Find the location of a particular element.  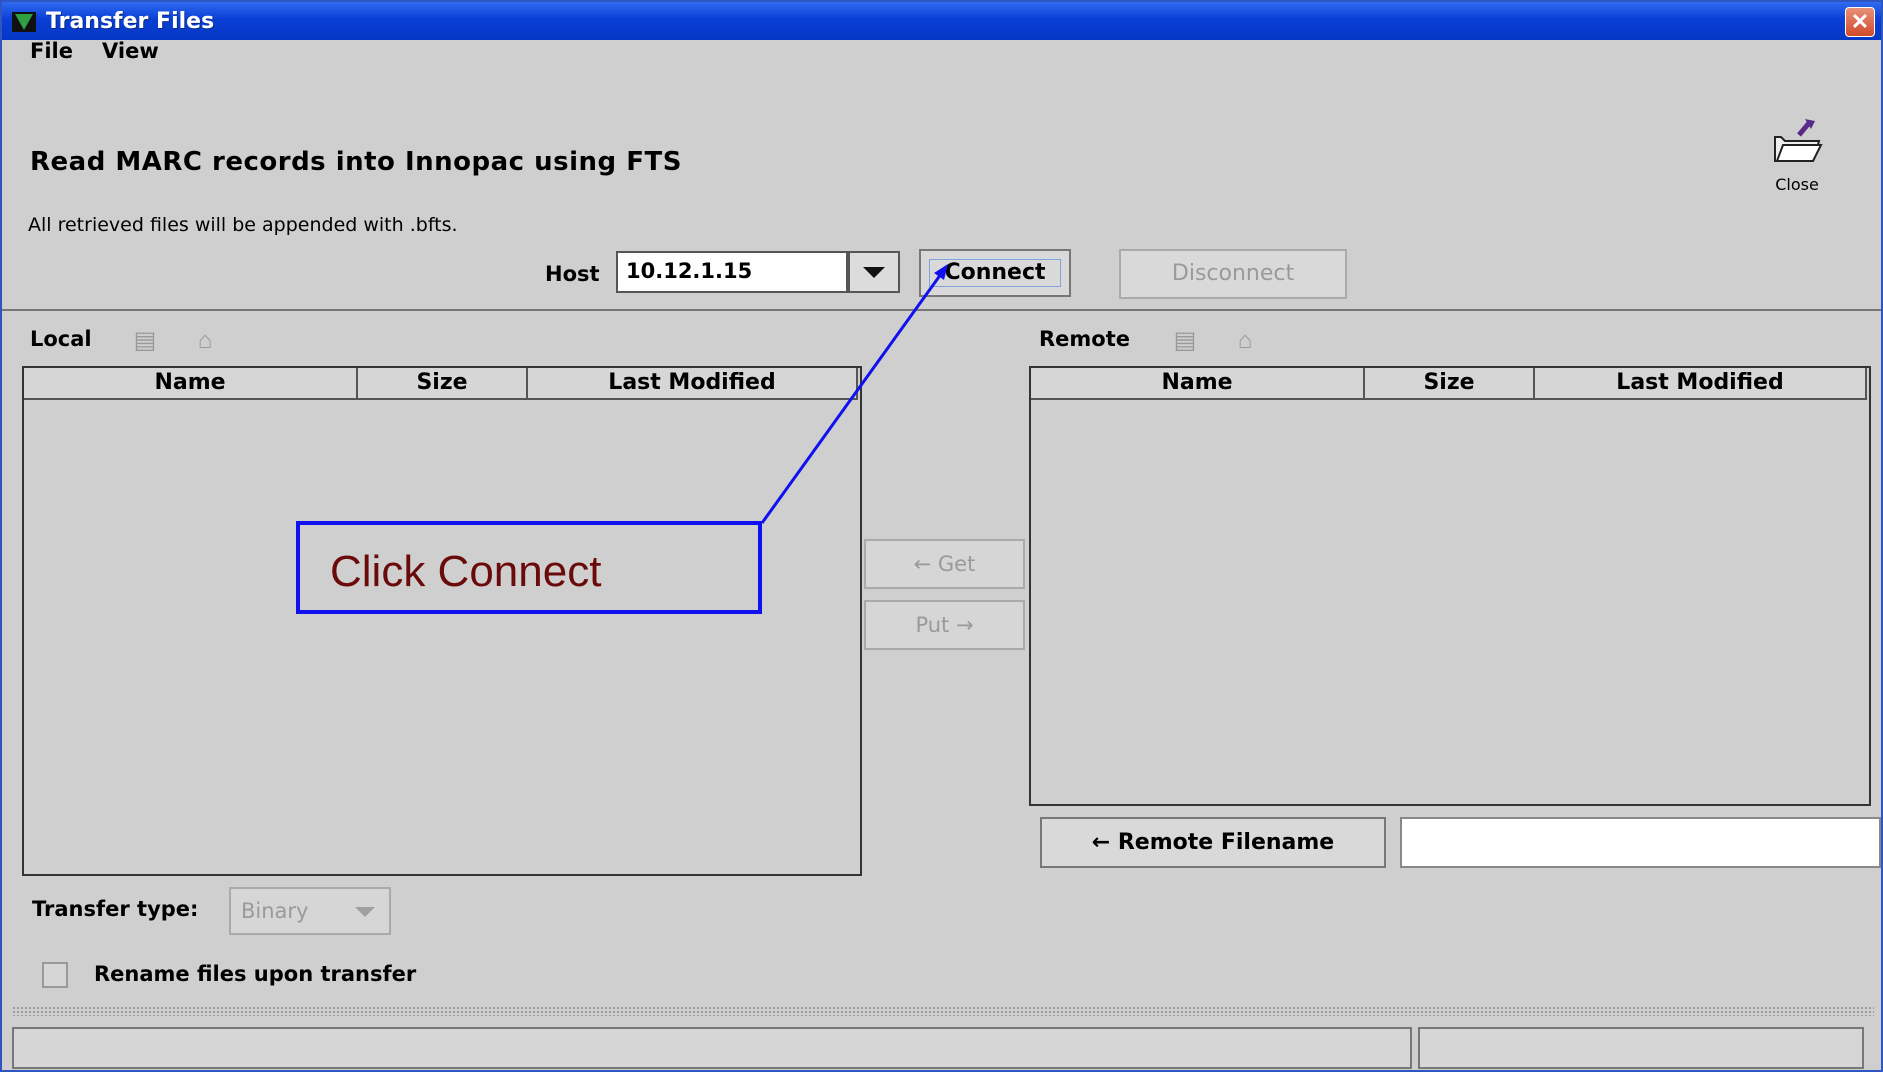

window-close-button: ✕ is located at coordinates (1860, 22).